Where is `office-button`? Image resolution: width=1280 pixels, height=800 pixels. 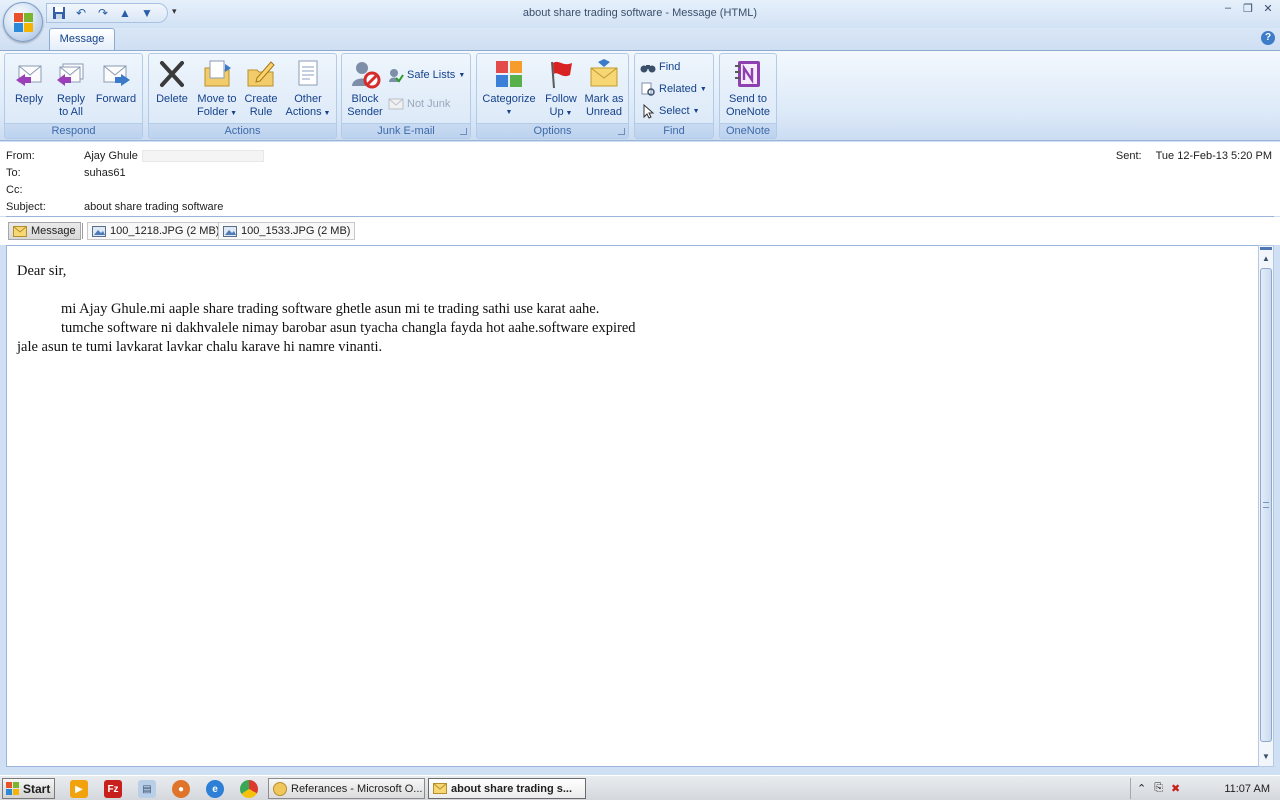
office-button is located at coordinates (23, 22).